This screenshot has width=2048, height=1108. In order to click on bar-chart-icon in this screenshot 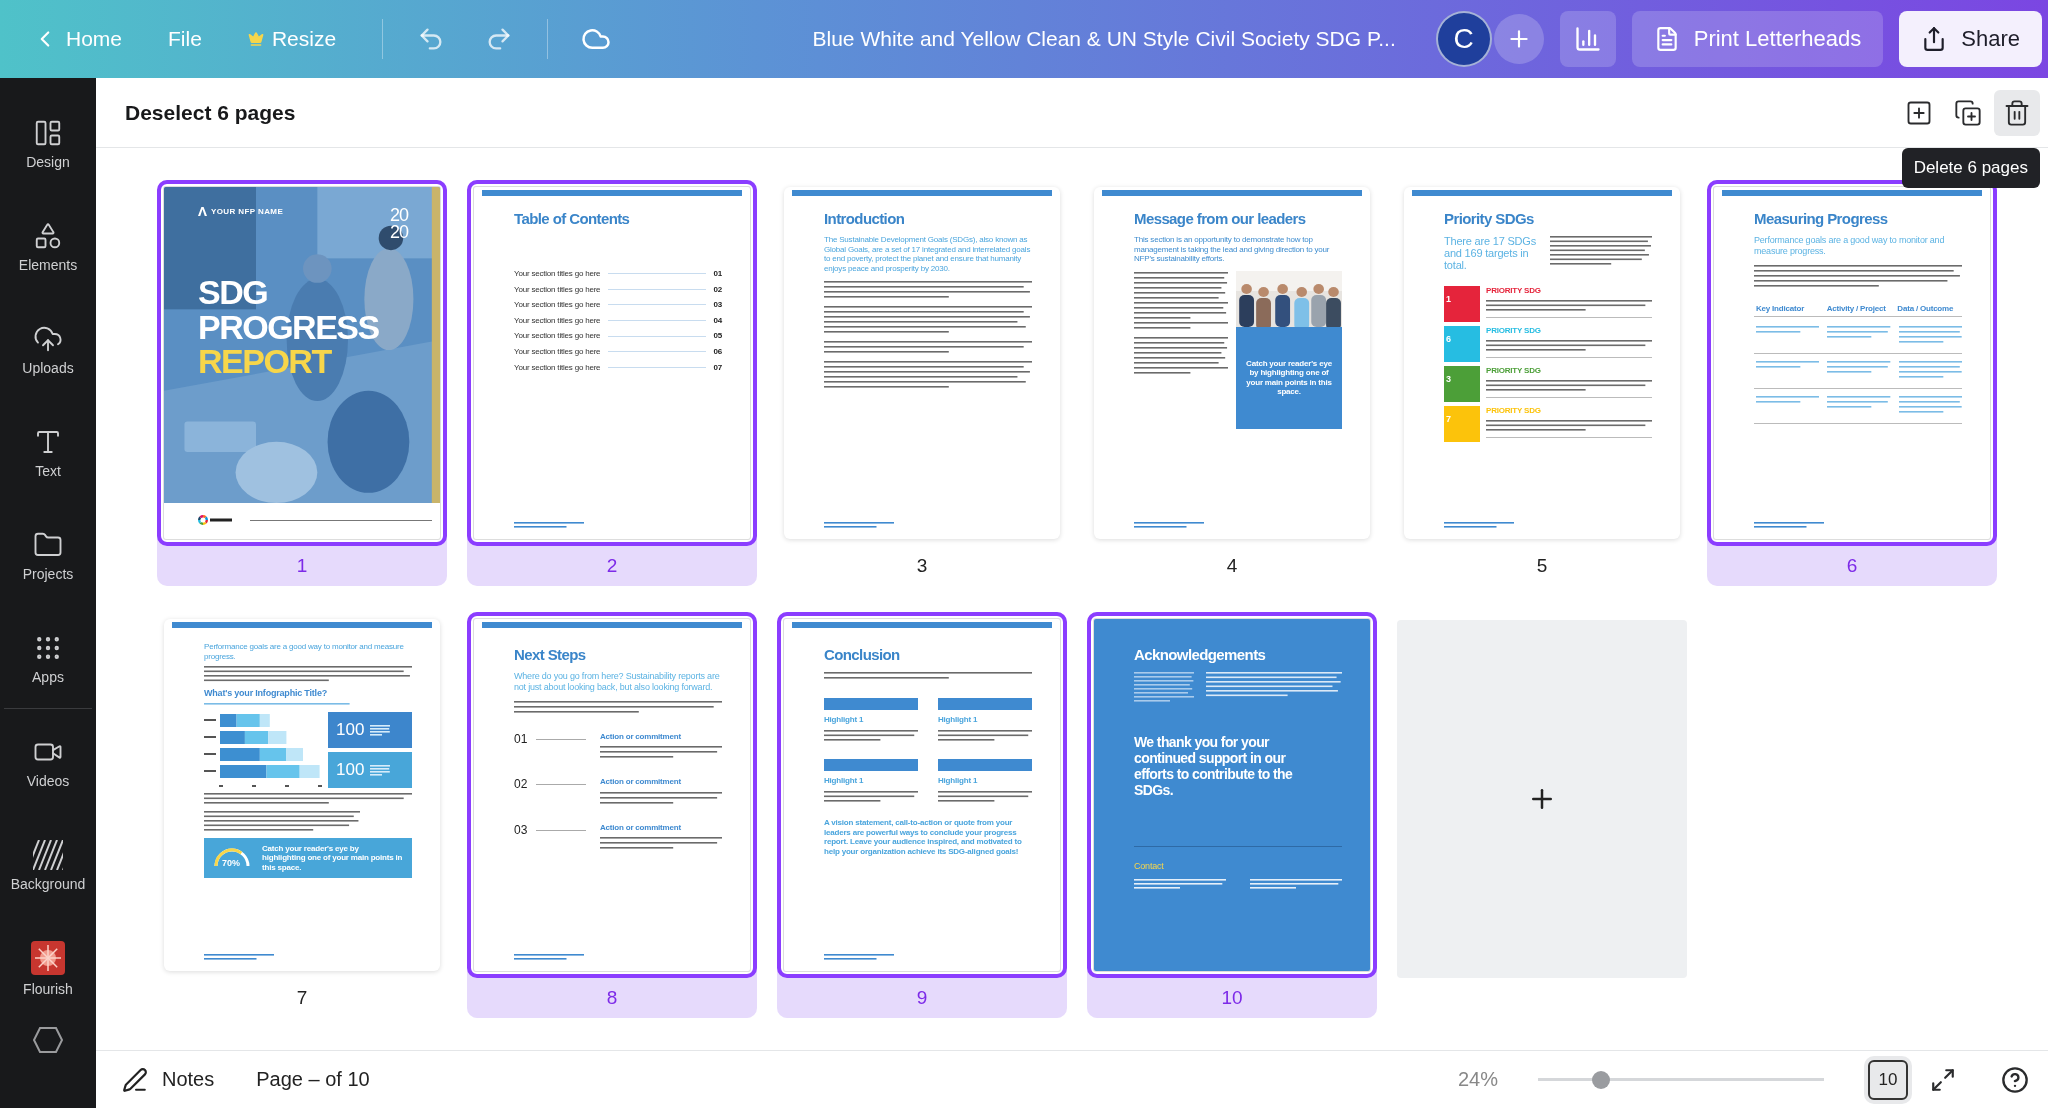, I will do `click(1587, 39)`.